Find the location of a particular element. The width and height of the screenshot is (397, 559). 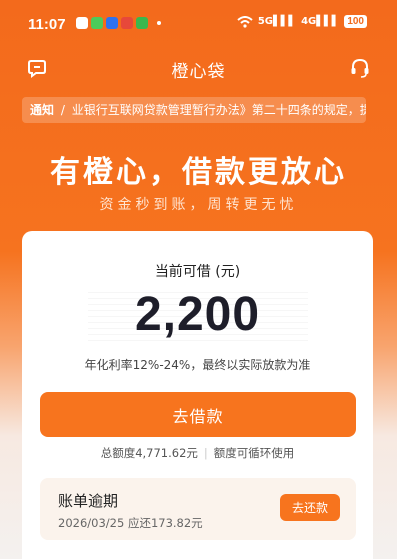

quota-info: 总额度4,771.62元 | 额度可循环使用 is located at coordinates (197, 453).